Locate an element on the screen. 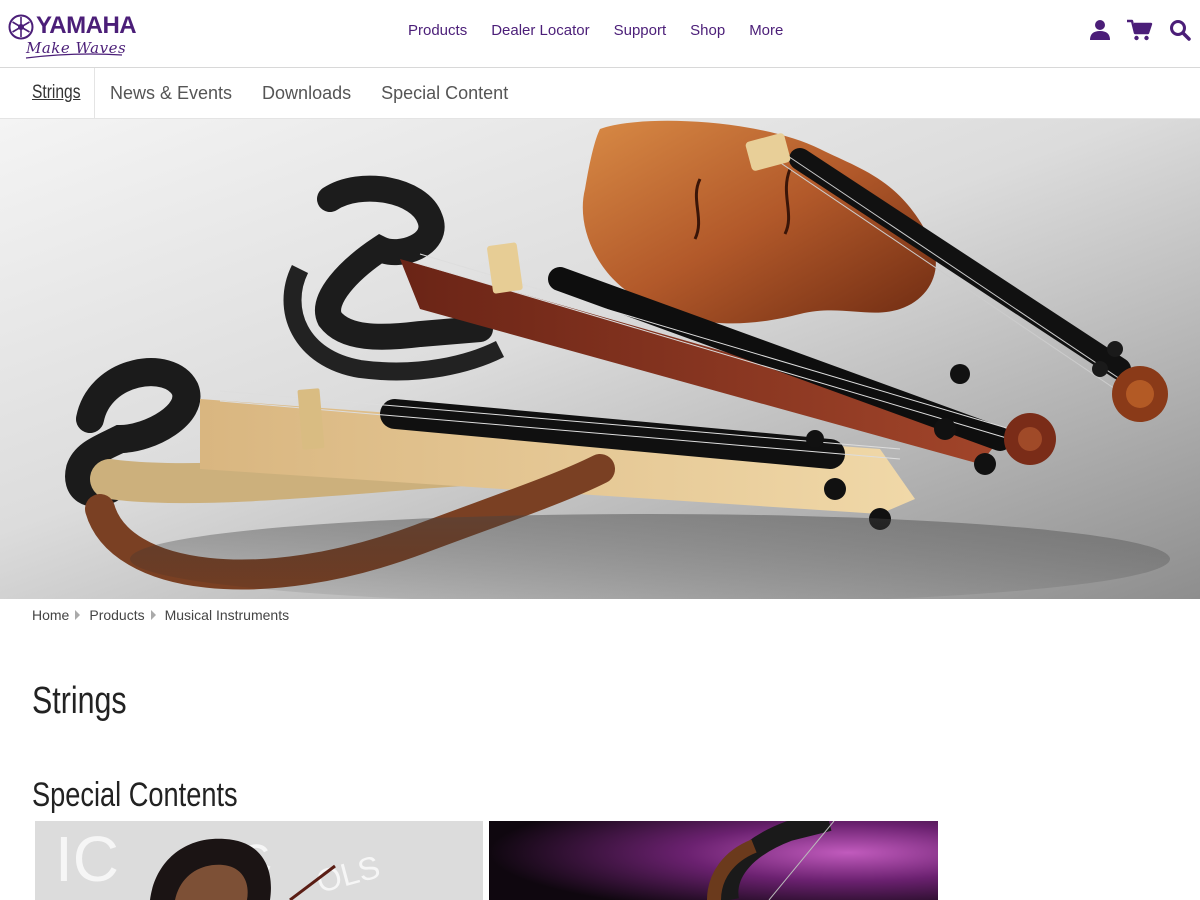 The height and width of the screenshot is (900, 1200). electric-violin-purple-photo is located at coordinates (713, 860).